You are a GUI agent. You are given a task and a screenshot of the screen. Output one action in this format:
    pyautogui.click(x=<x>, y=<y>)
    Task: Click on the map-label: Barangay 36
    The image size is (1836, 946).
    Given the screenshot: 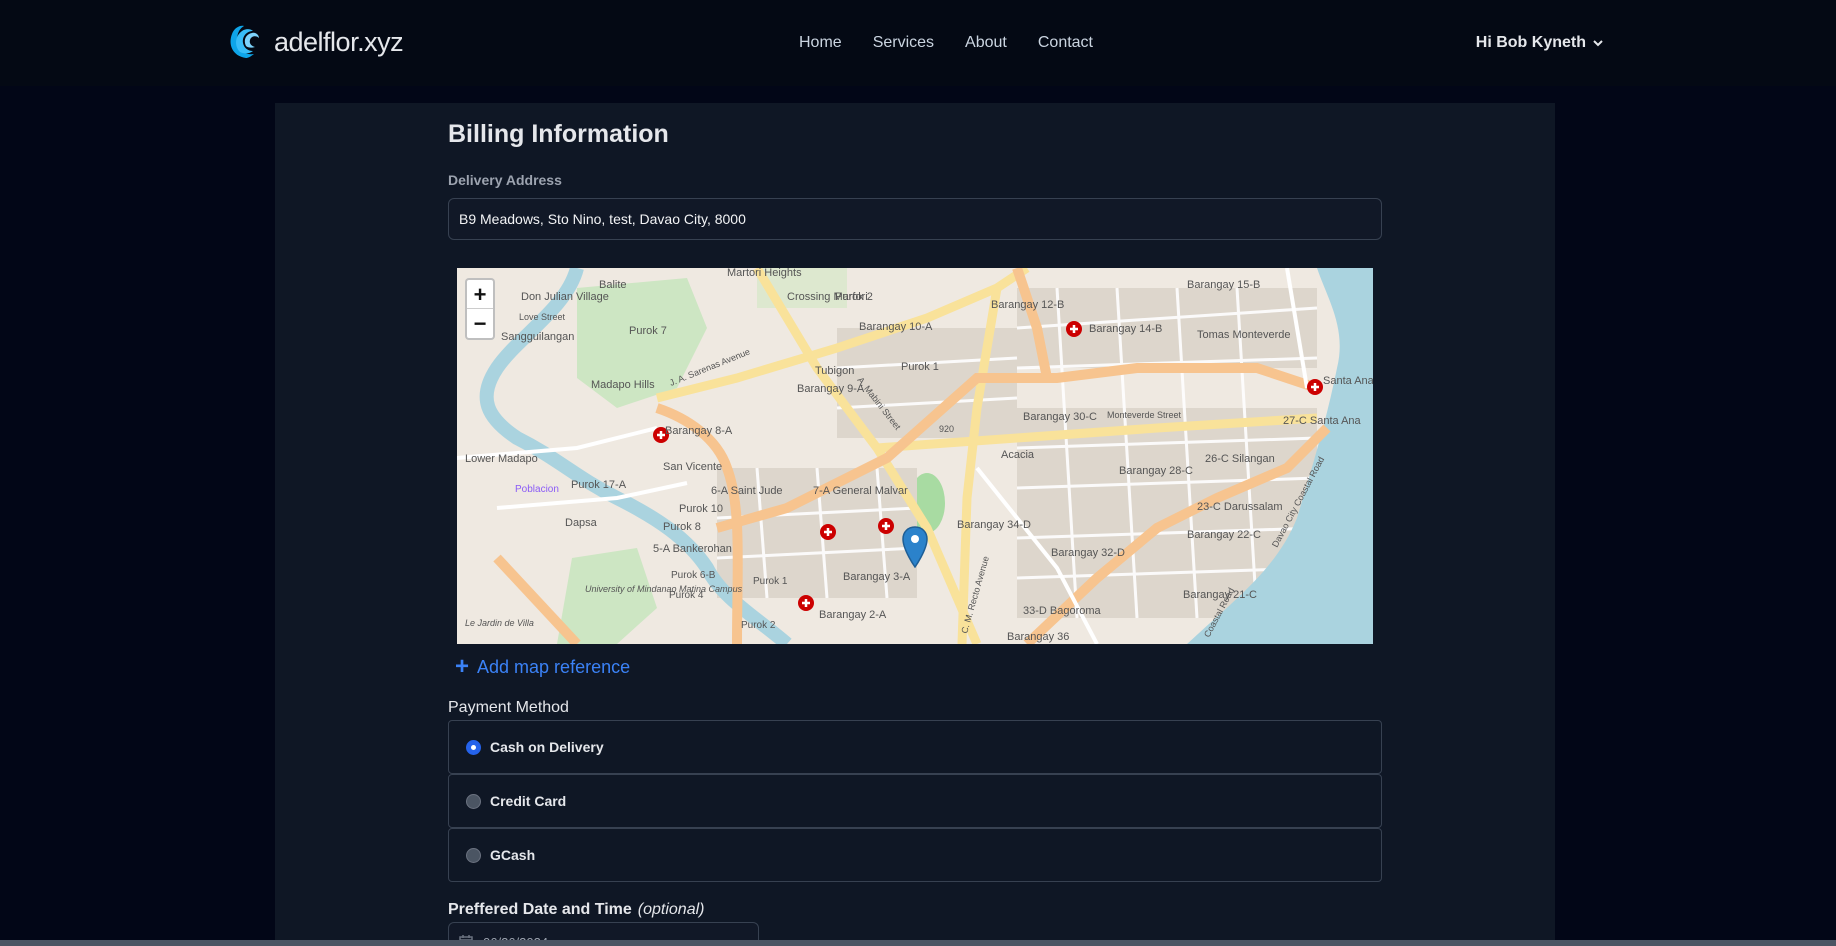 What is the action you would take?
    pyautogui.click(x=1038, y=637)
    